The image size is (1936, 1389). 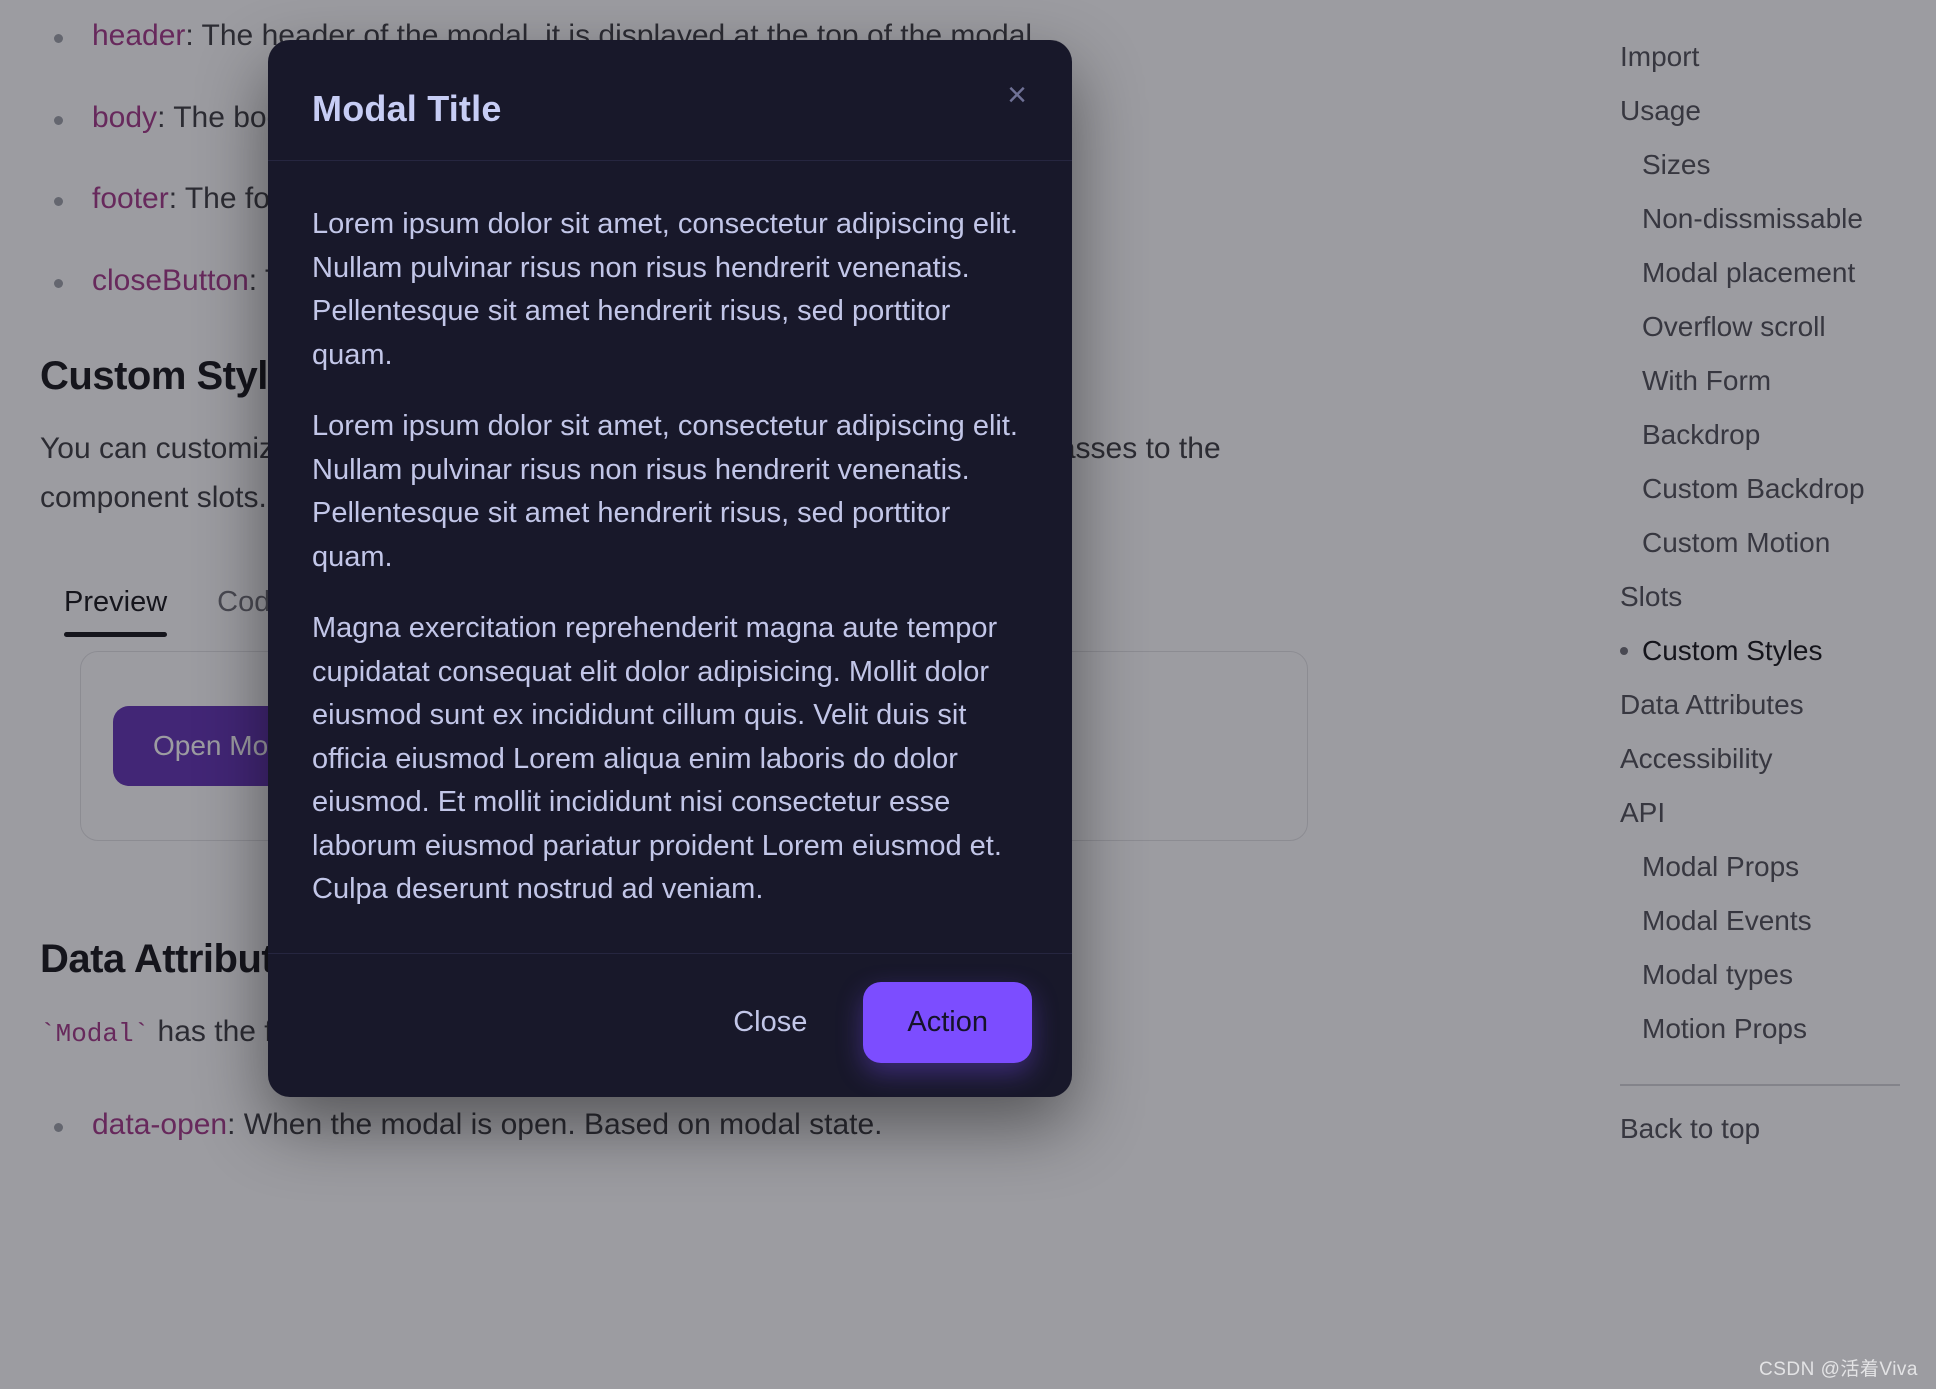 What do you see at coordinates (947, 1022) in the screenshot?
I see `modal-action-button: Action` at bounding box center [947, 1022].